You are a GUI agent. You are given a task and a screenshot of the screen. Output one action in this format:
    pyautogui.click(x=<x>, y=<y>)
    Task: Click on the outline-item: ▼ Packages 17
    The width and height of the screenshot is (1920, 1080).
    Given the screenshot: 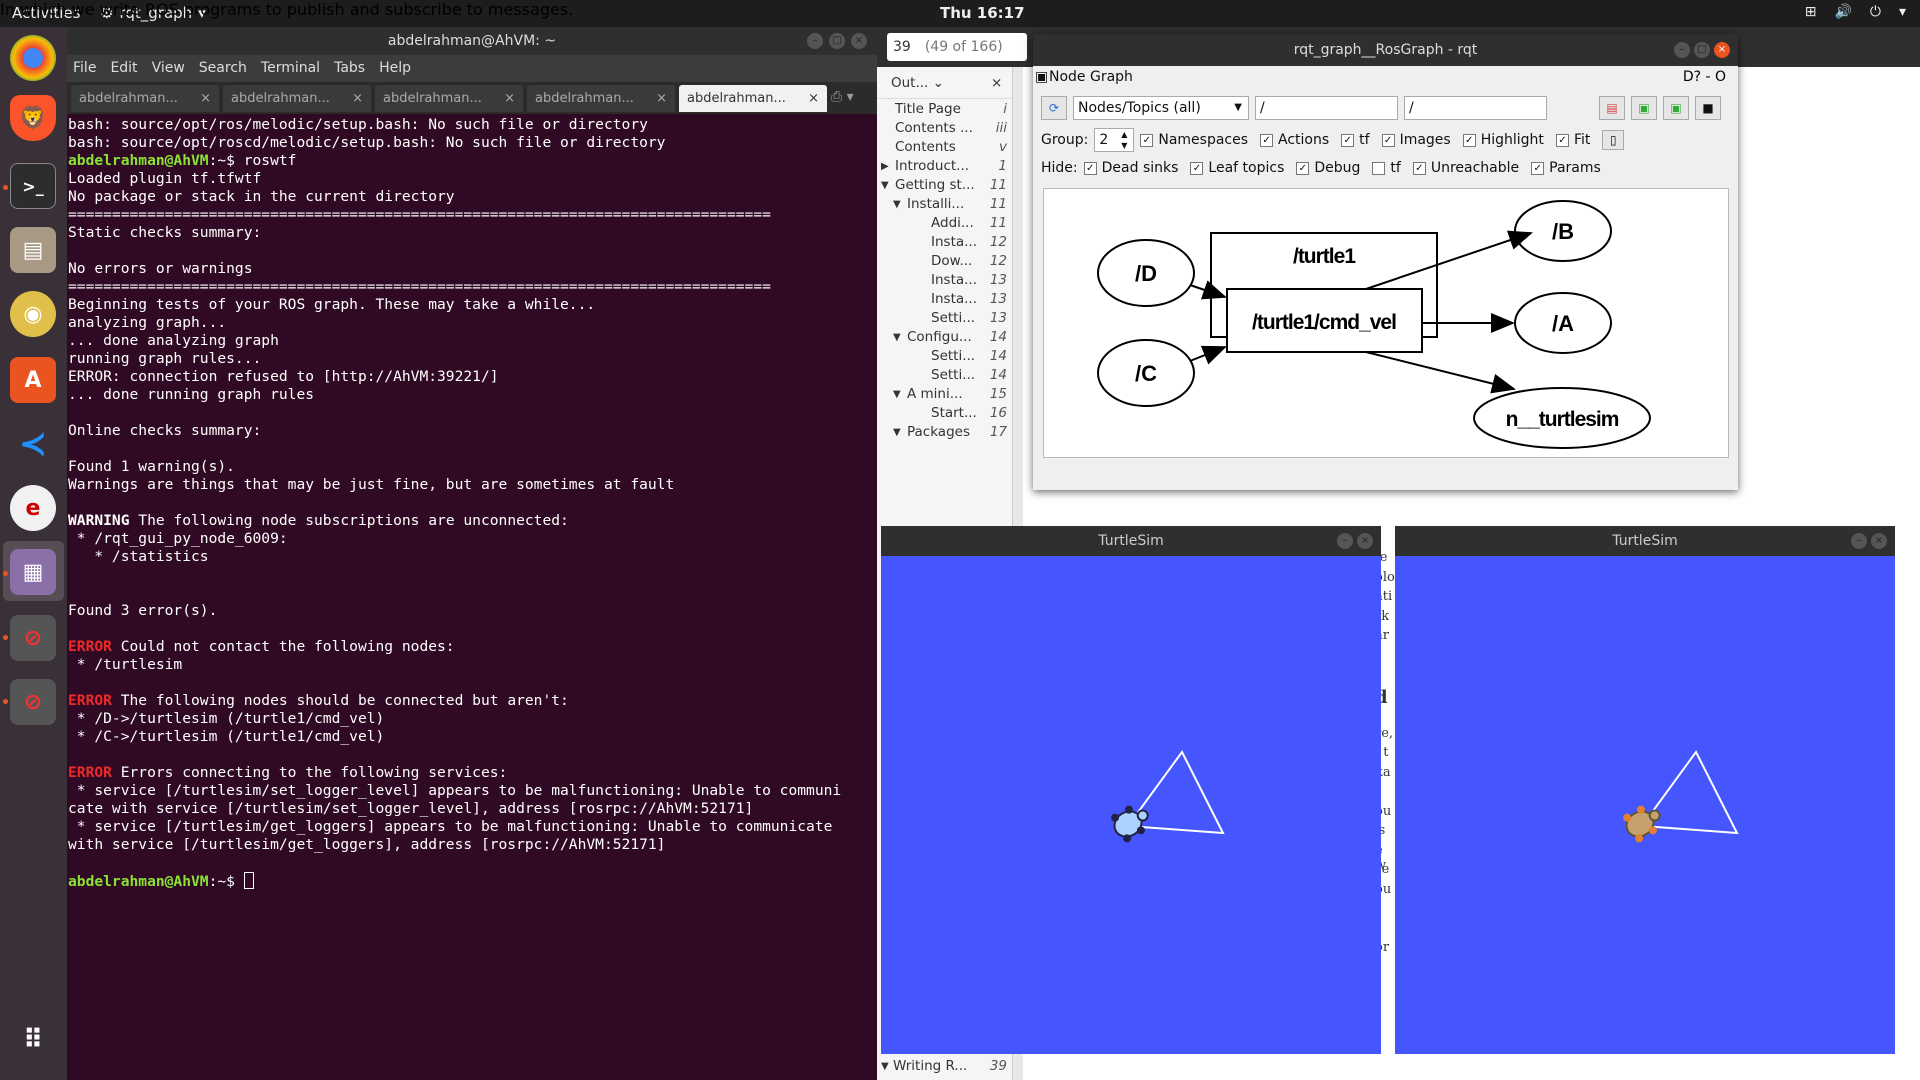 What is the action you would take?
    pyautogui.click(x=945, y=432)
    